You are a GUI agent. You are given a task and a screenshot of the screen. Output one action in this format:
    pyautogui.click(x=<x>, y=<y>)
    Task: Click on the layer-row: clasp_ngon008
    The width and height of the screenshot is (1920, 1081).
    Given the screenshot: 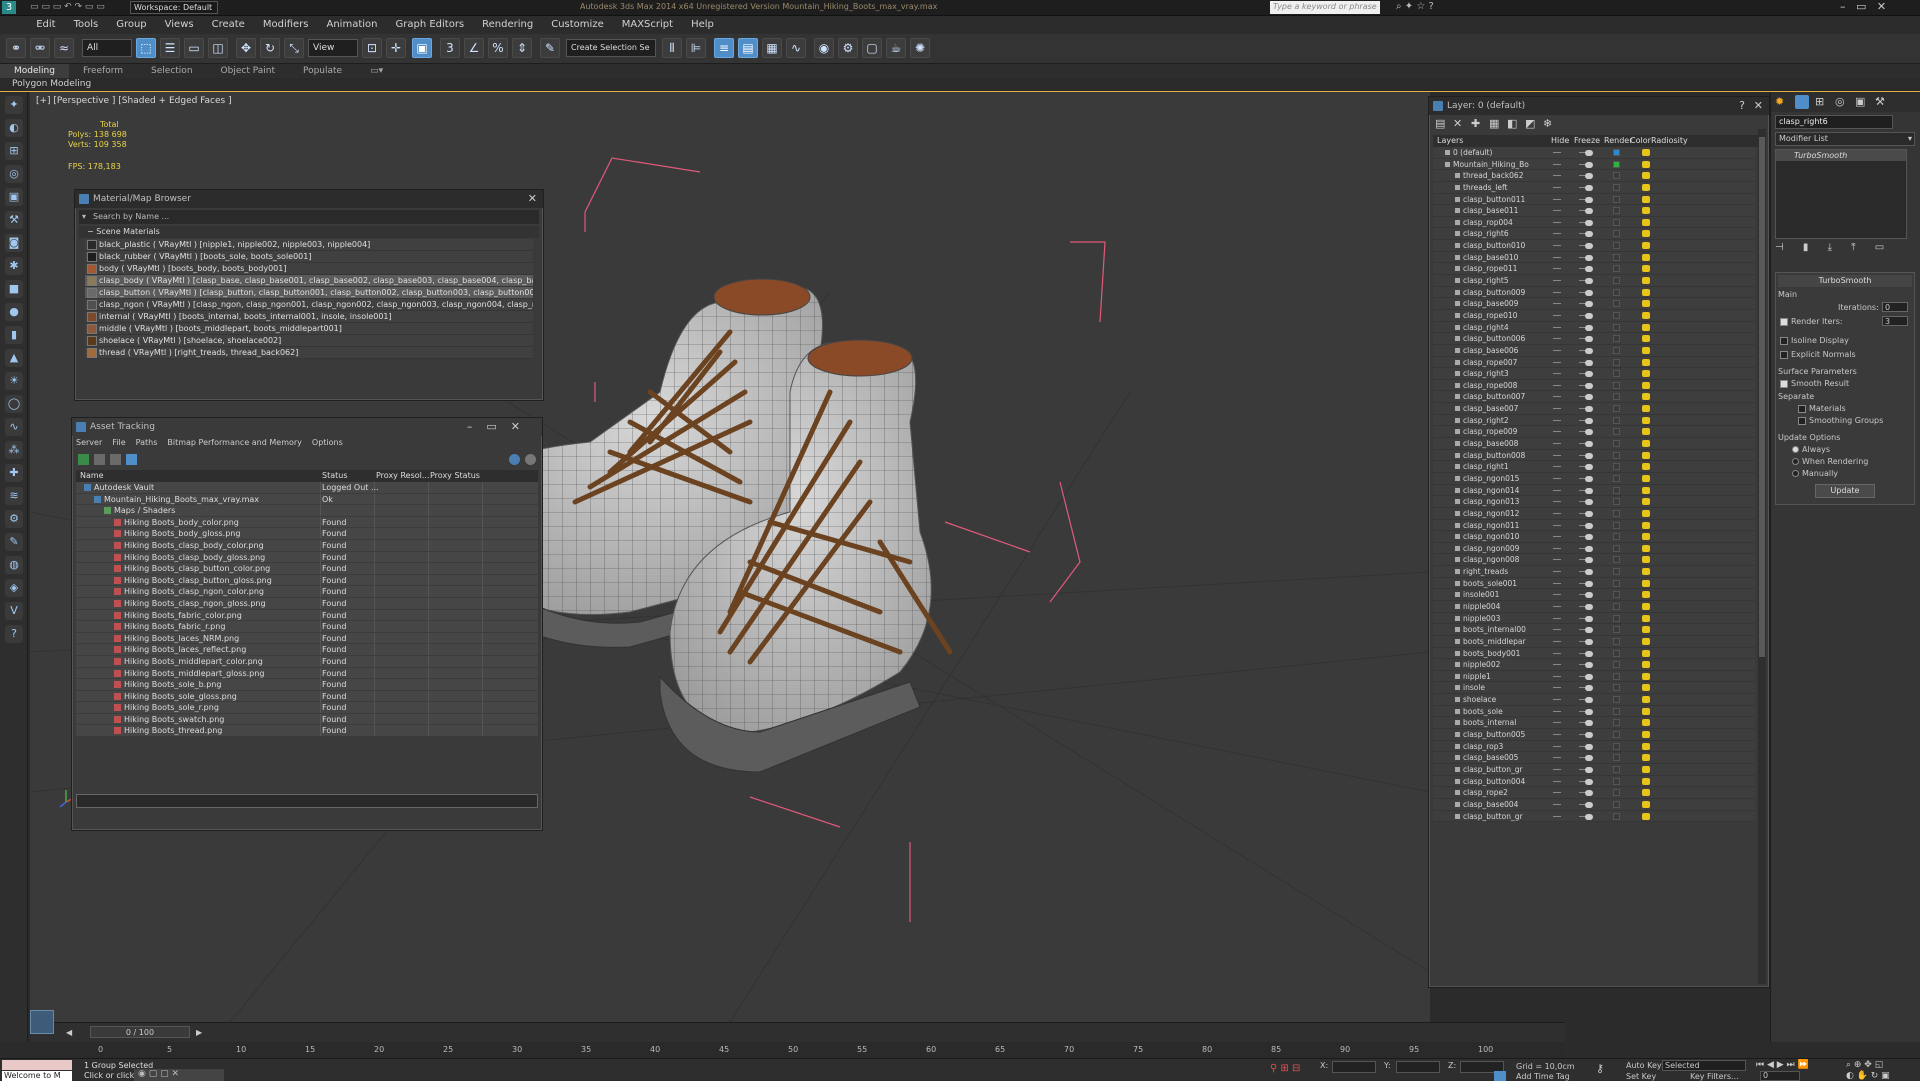 What is the action you would take?
    pyautogui.click(x=1594, y=560)
    